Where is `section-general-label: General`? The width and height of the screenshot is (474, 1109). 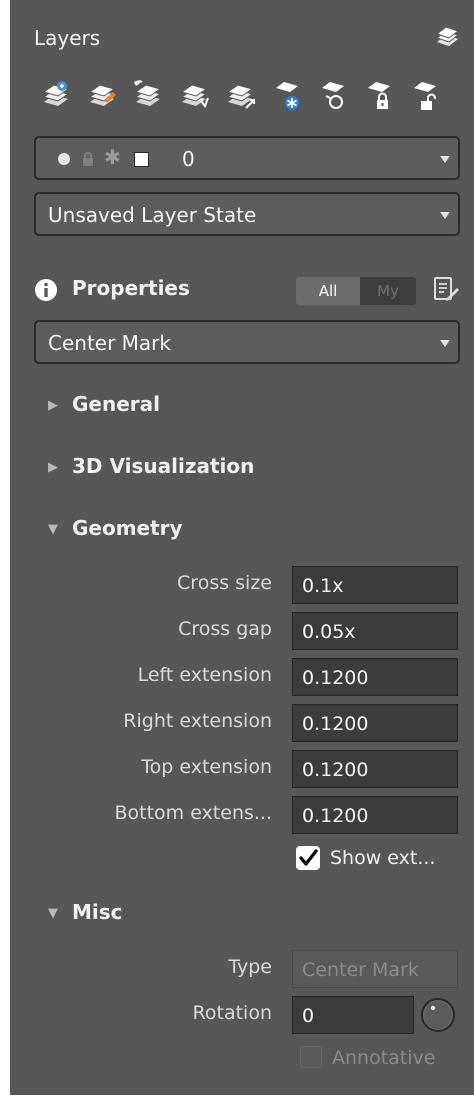
section-general-label: General is located at coordinates (116, 404).